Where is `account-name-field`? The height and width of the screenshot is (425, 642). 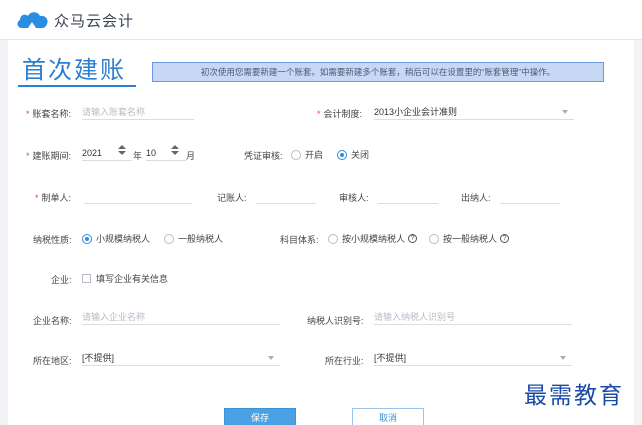
account-name-field is located at coordinates (138, 112).